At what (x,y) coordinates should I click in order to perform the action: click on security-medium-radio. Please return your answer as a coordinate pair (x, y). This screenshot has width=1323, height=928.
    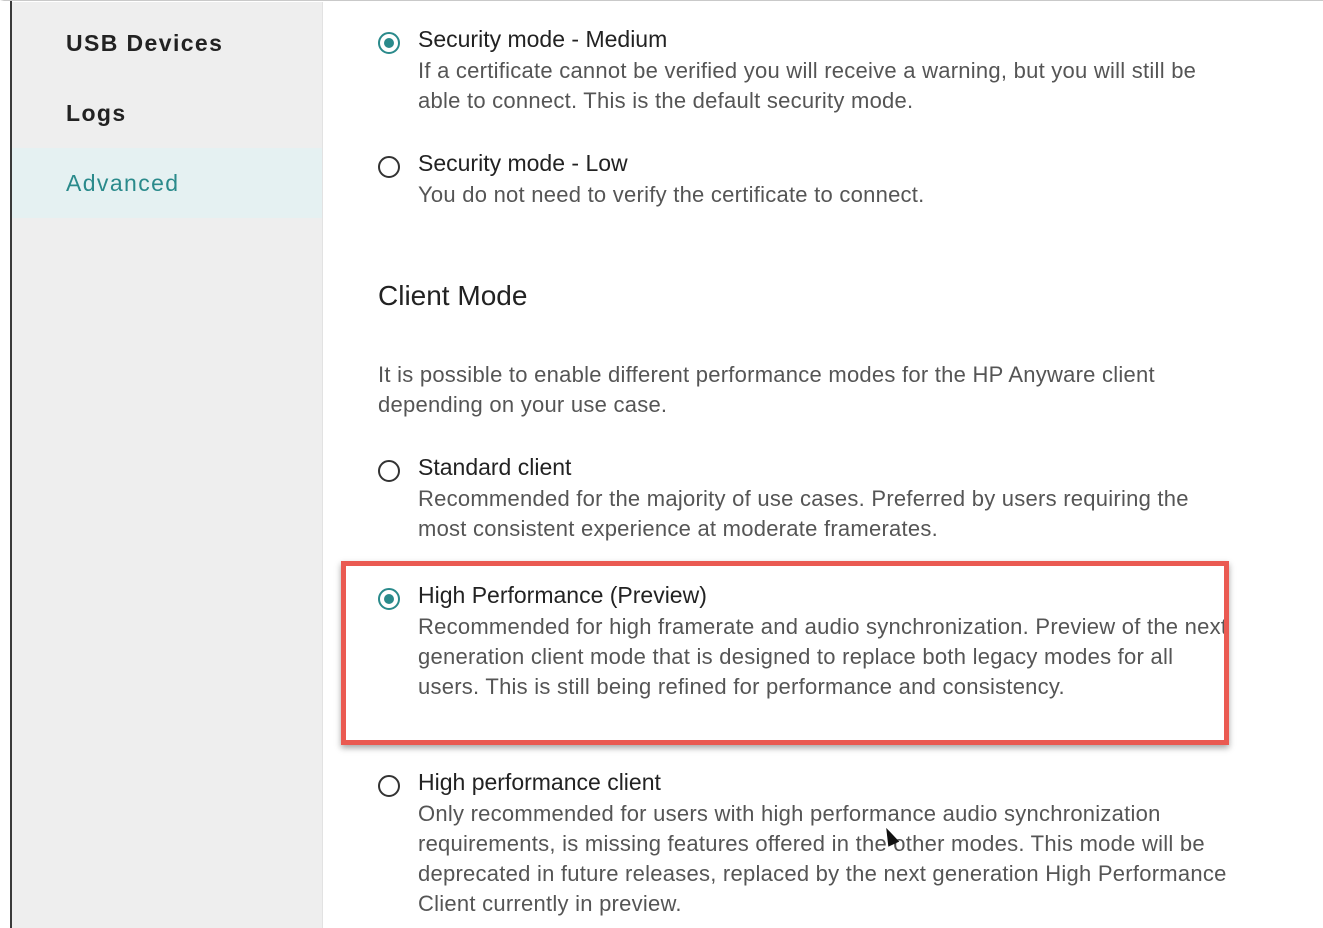
    Looking at the image, I should click on (389, 43).